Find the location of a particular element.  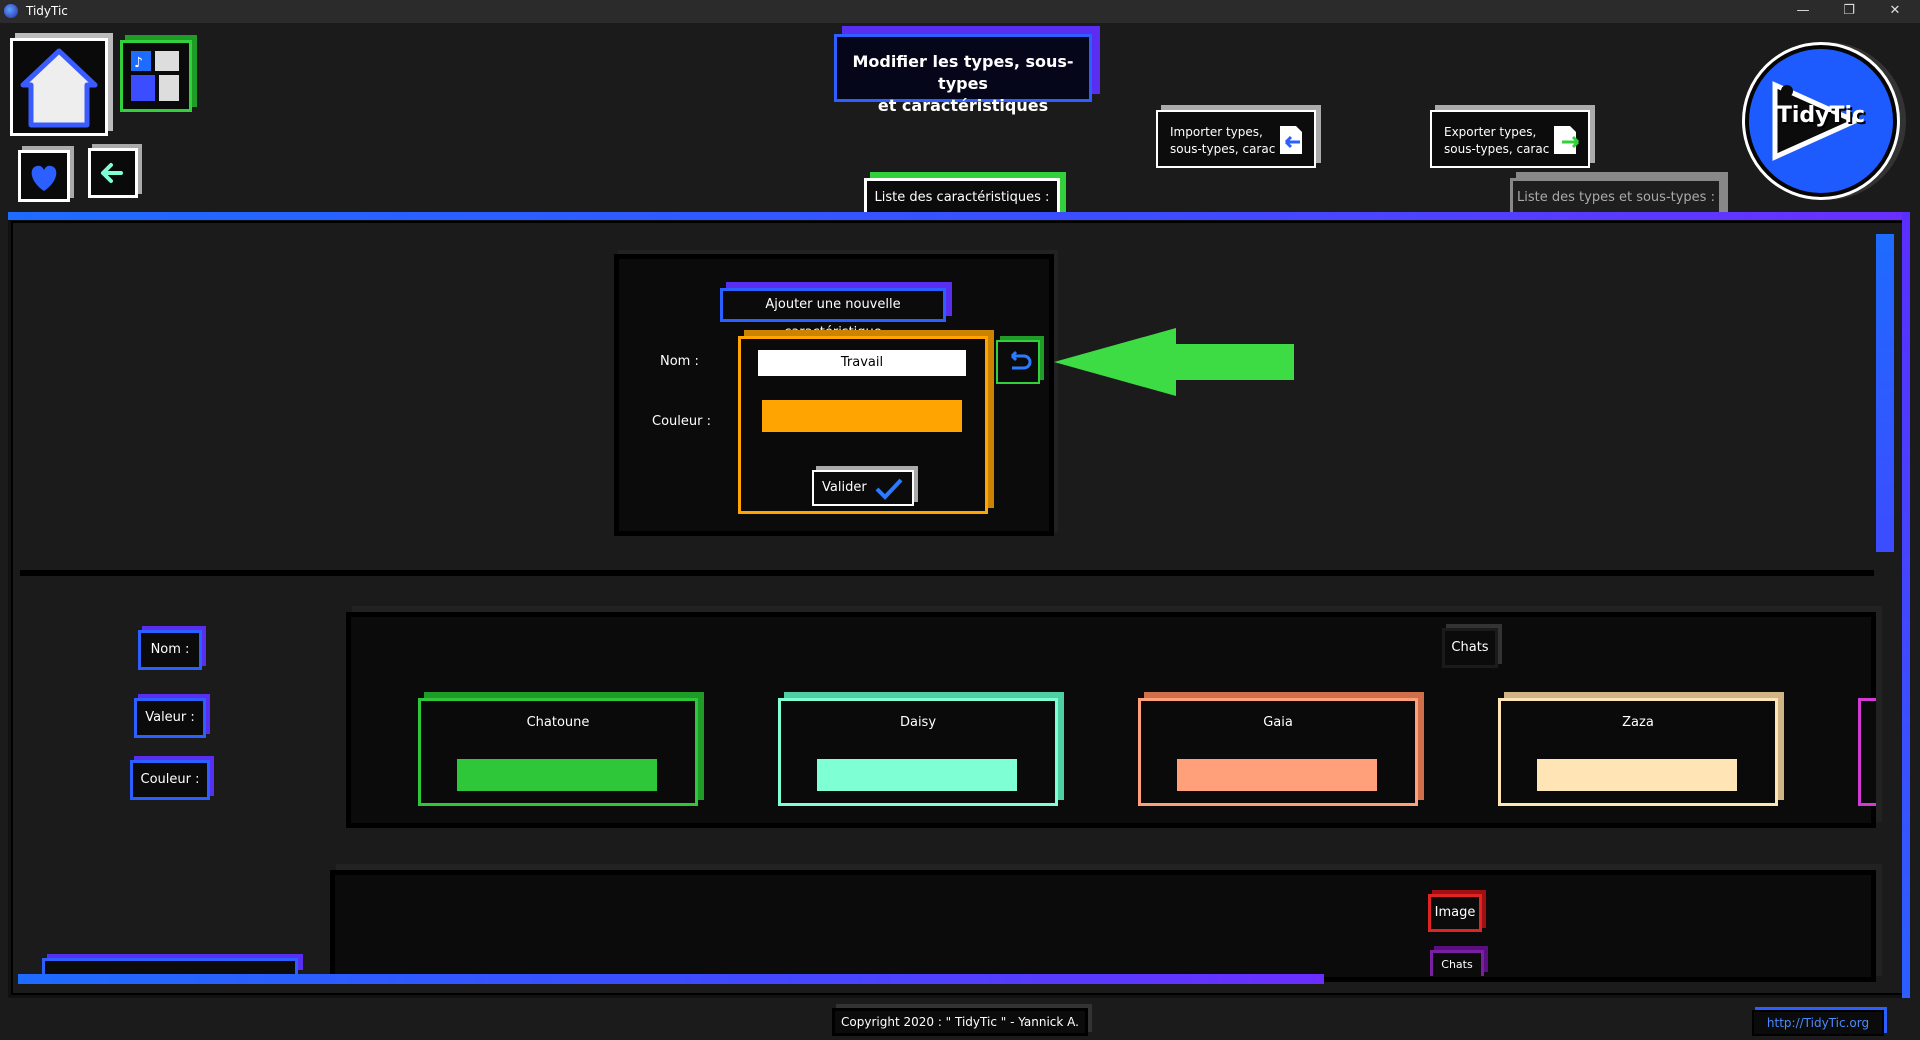

home-icon is located at coordinates (59, 88).